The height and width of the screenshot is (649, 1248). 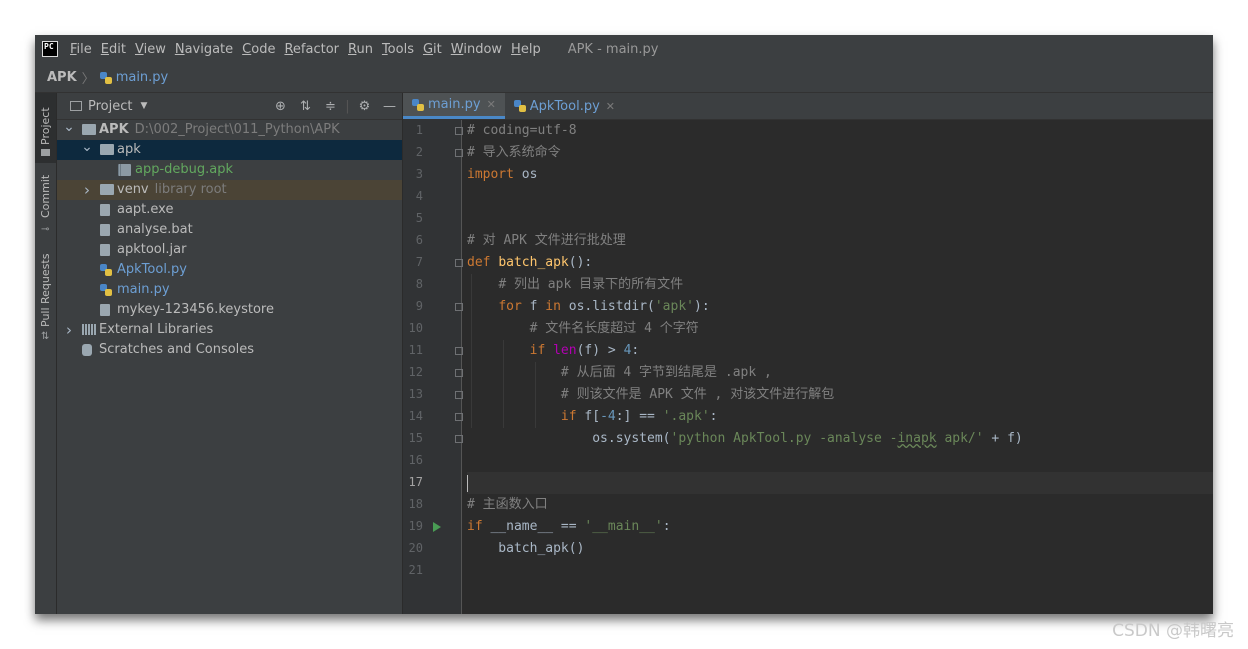 I want to click on editor-gutter: 1 2 3 4 5 6 7 8 9 10 11 12 13 14 15 16 17 18 19 20 21, so click(x=433, y=367).